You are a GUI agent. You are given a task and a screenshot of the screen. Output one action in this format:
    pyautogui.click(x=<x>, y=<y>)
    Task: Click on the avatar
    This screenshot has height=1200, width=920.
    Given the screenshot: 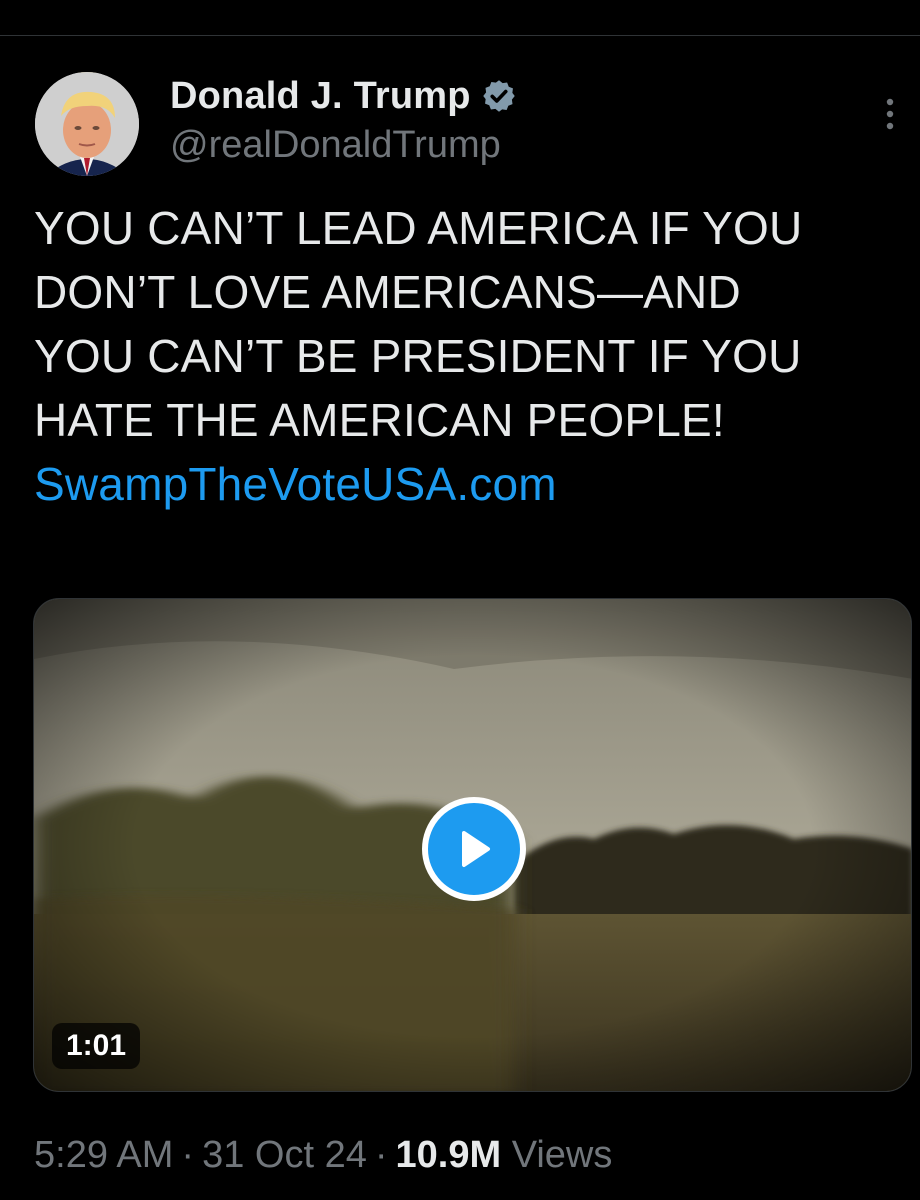 What is the action you would take?
    pyautogui.click(x=87, y=124)
    